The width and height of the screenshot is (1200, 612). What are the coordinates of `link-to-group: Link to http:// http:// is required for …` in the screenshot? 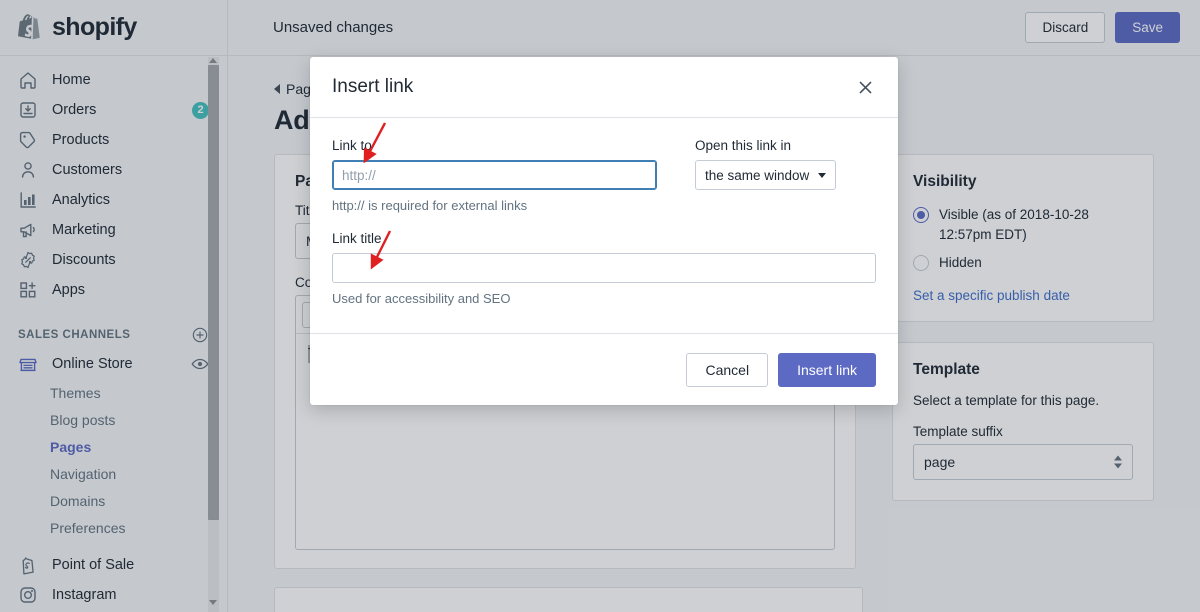 It's located at (494, 175).